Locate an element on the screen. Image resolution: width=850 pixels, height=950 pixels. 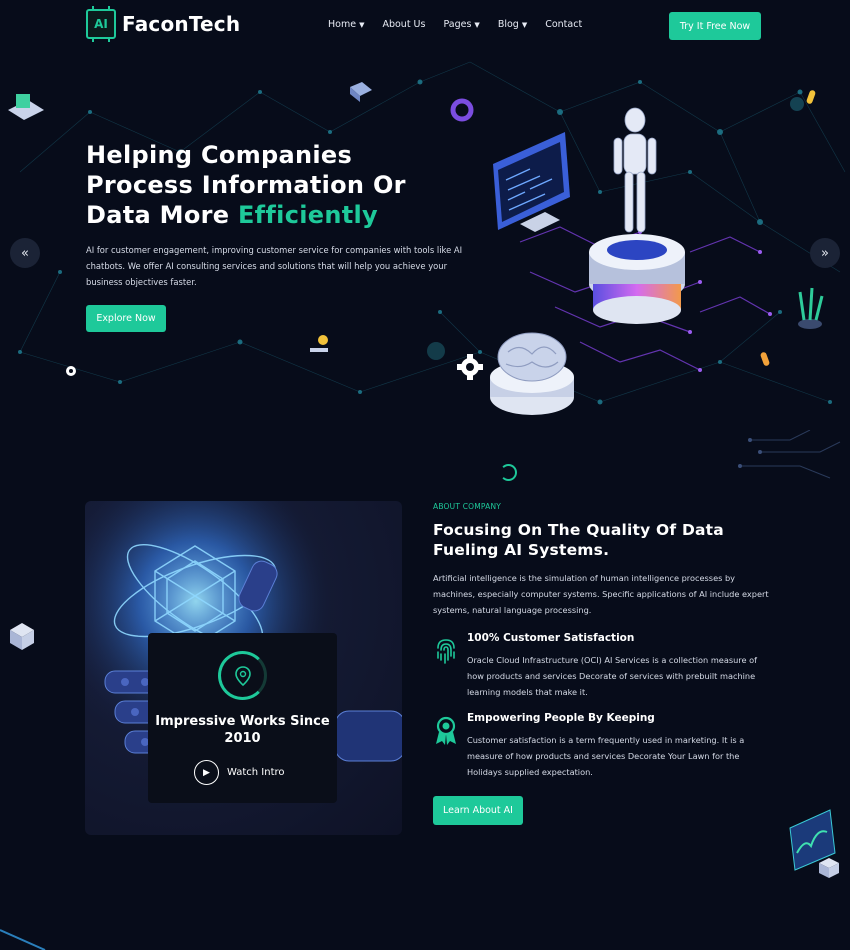
try-free-button: Try It Free Now is located at coordinates (715, 26).